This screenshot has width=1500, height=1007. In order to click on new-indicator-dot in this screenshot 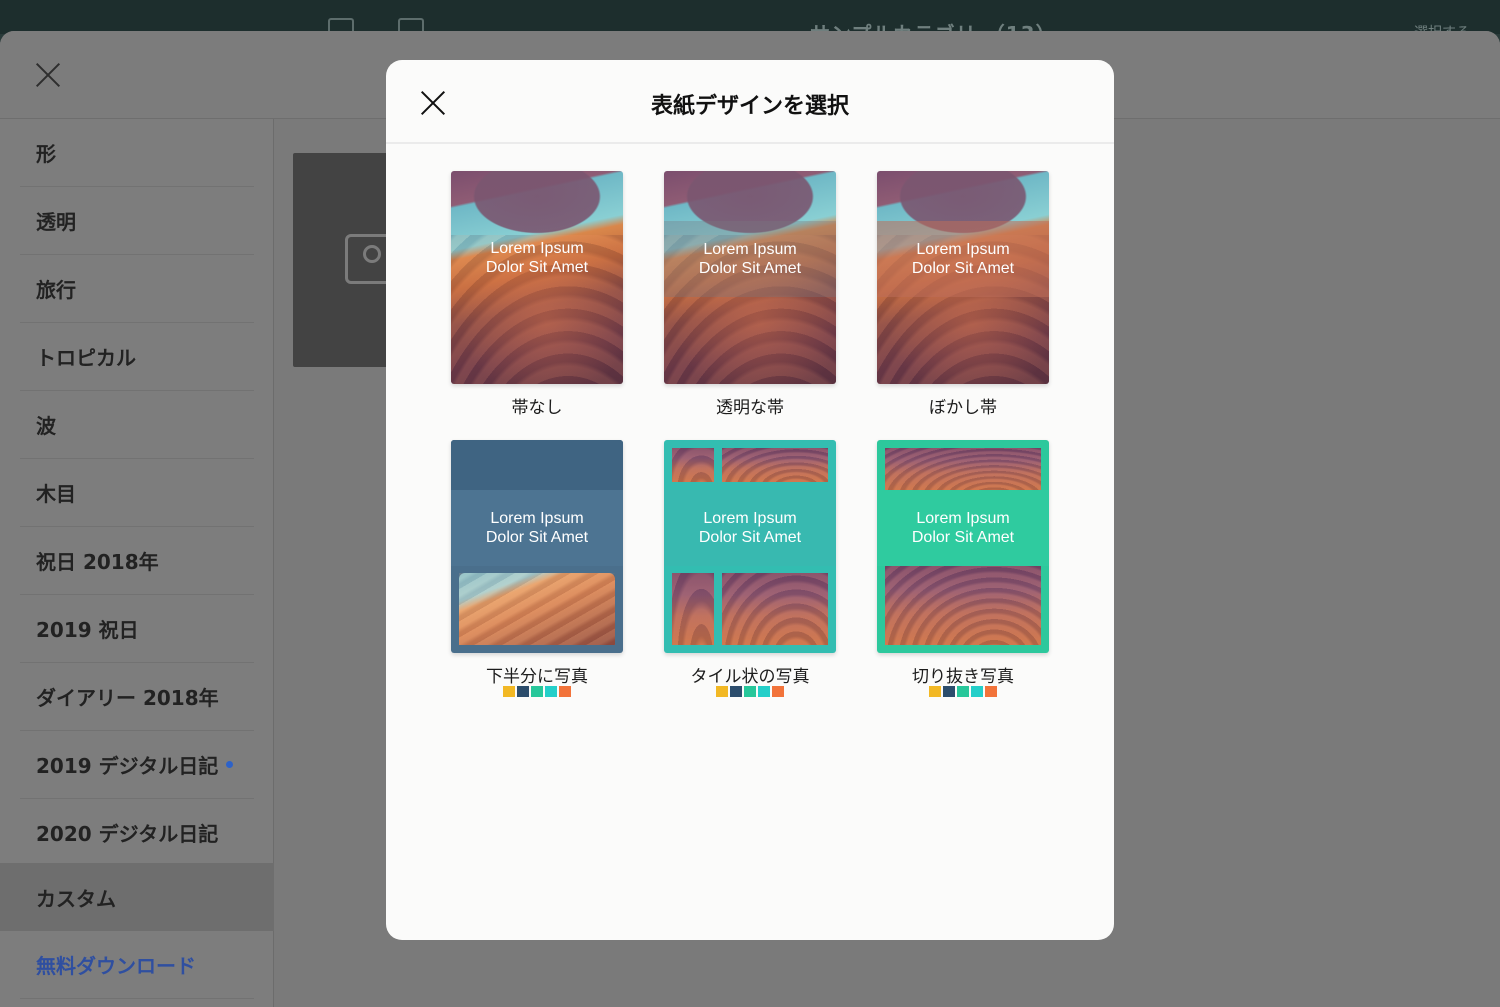, I will do `click(230, 764)`.